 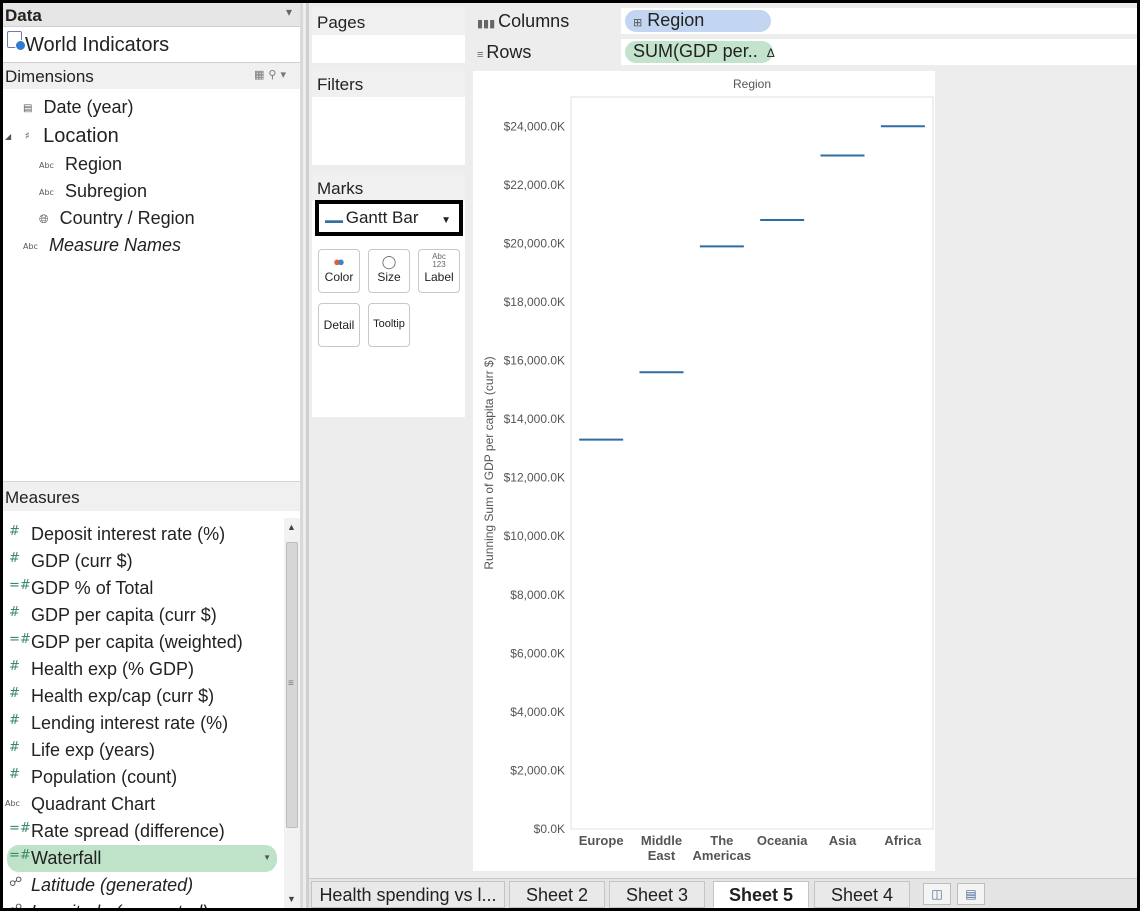 What do you see at coordinates (141, 588) in the screenshot?
I see `measure-item: =# GDP % of Total` at bounding box center [141, 588].